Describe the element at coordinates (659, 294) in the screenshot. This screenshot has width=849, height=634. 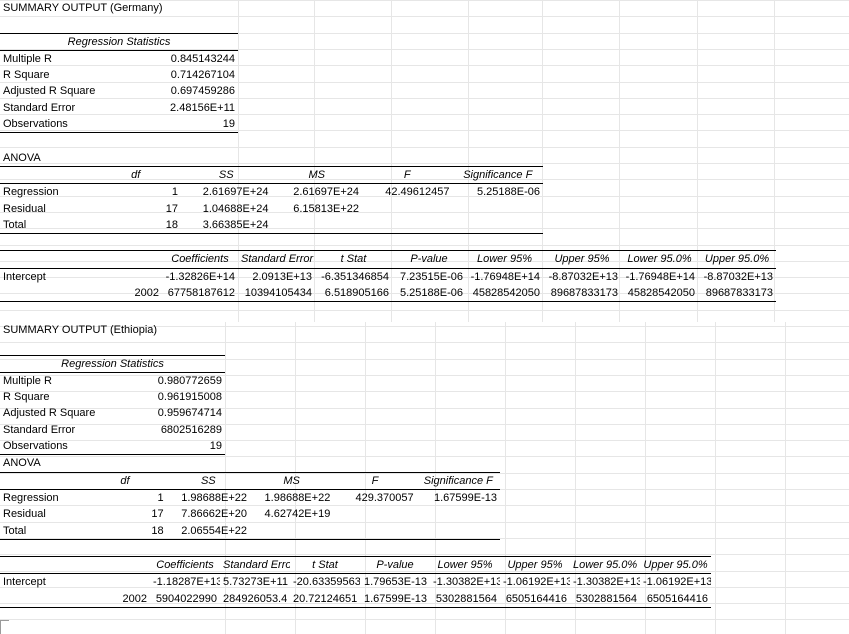
I see `coef-lower950: 45828542050` at that location.